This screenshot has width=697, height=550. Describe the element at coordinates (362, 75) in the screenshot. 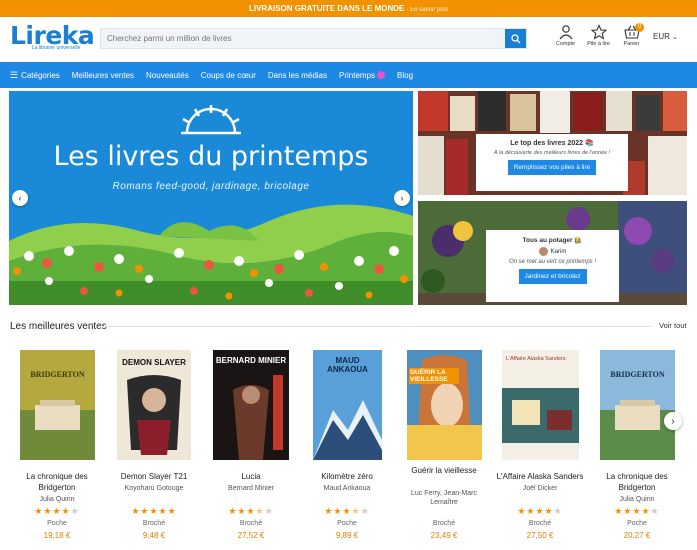

I see `nav-spring: Printemps` at that location.